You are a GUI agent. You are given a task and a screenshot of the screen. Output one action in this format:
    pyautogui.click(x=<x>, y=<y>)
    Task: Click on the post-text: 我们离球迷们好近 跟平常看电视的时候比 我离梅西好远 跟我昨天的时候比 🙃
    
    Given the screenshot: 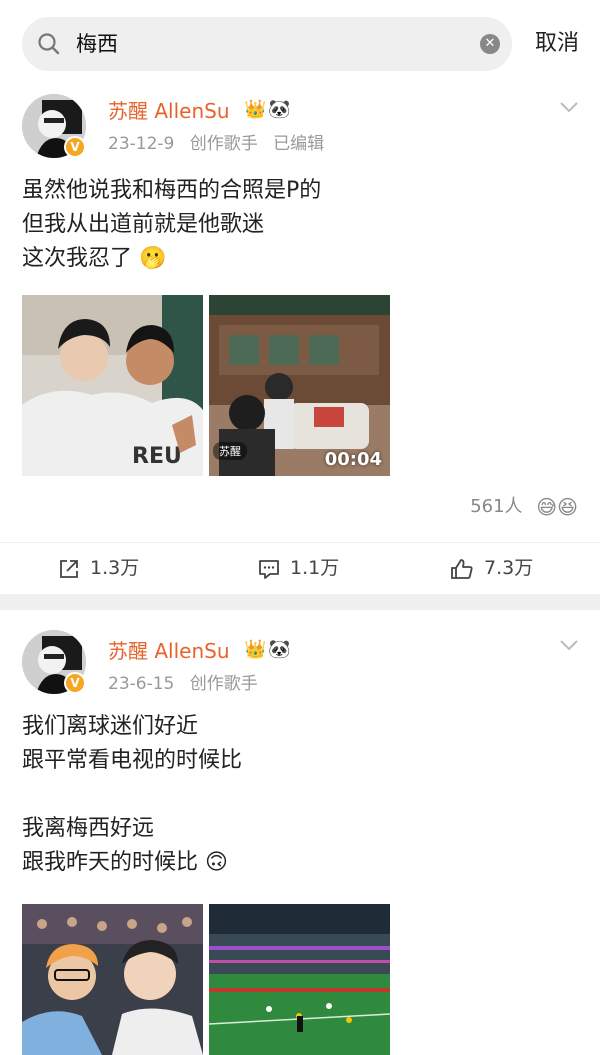 What is the action you would take?
    pyautogui.click(x=132, y=795)
    